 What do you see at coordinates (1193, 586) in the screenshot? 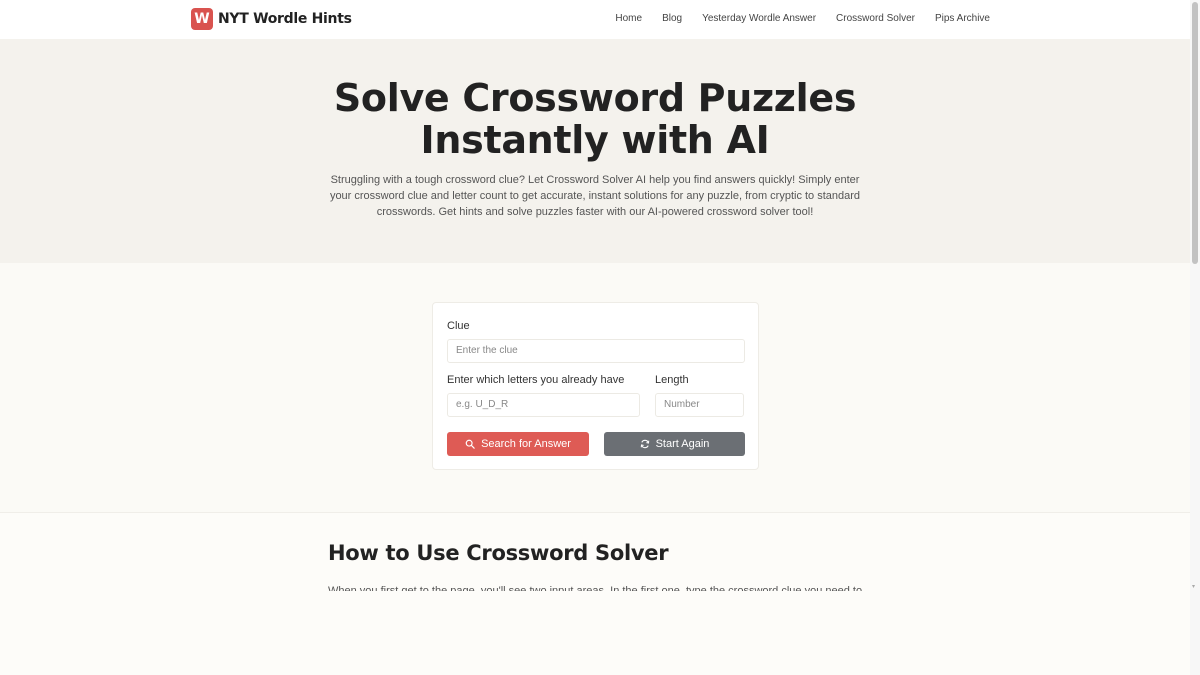
I see `scroll-down-icon: ▾` at bounding box center [1193, 586].